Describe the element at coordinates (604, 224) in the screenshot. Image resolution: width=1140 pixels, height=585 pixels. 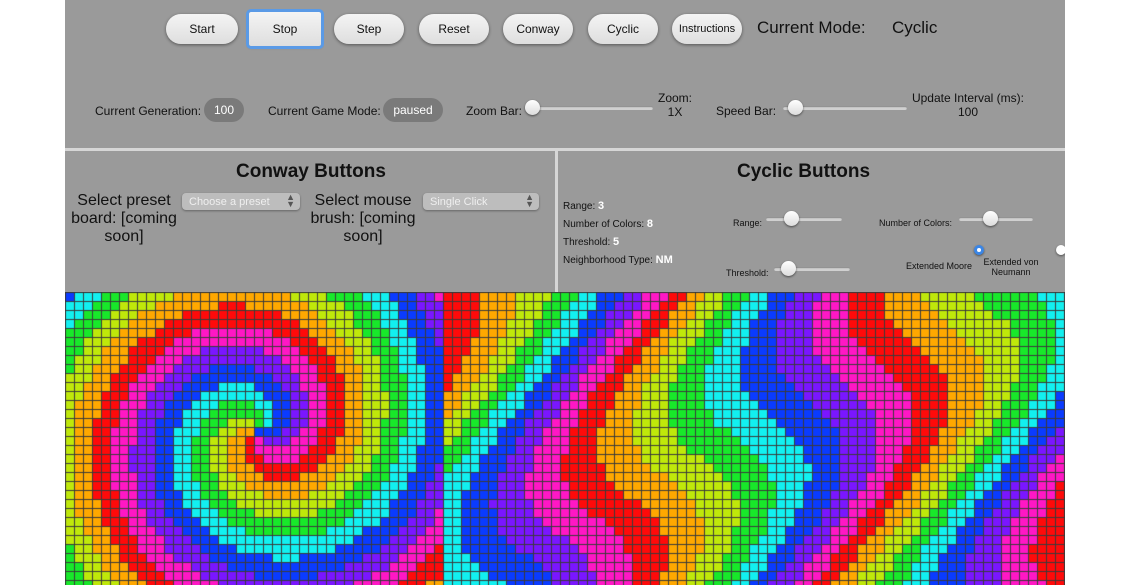
I see `colors-readout-label: Number of Colors:` at that location.